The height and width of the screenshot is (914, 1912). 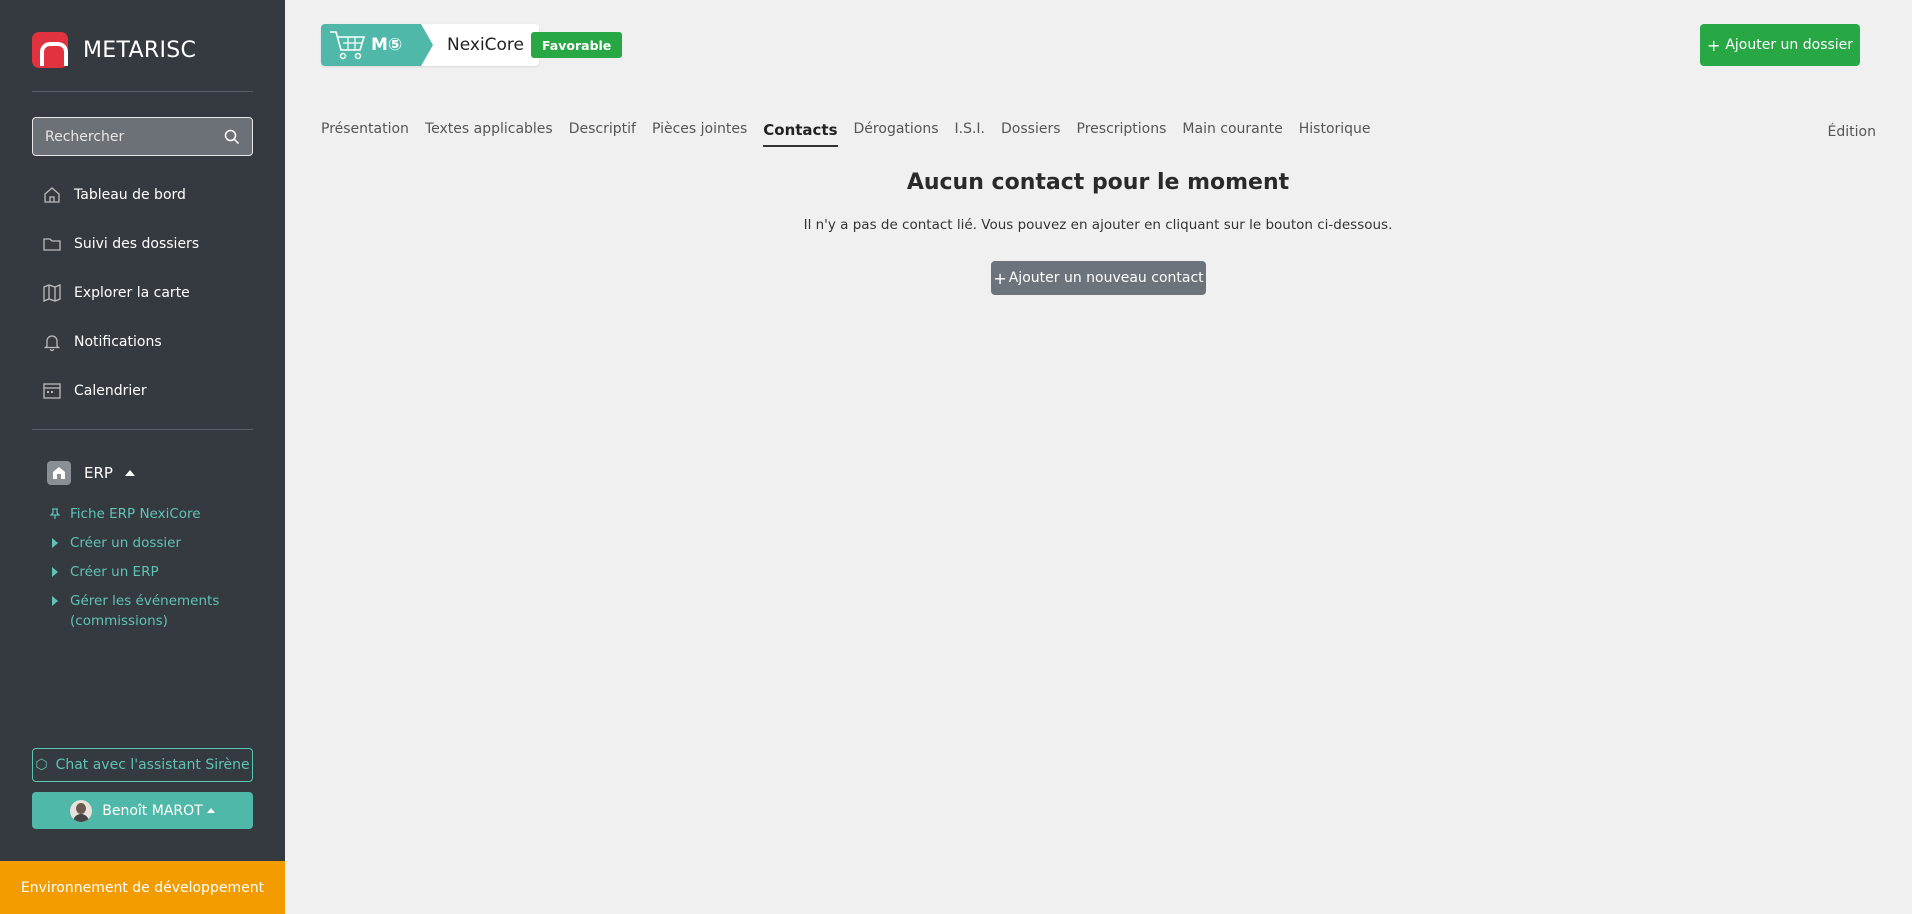 I want to click on hexagon-icon: ⬡, so click(x=41, y=765).